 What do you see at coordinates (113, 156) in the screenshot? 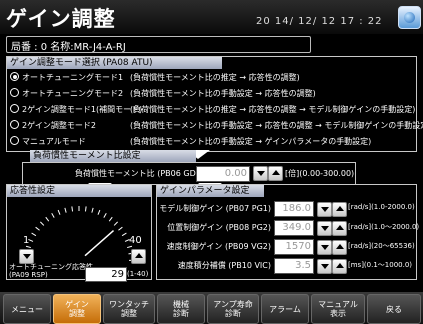
I see `inertia-title: 負荷慣性モーメント比設定` at bounding box center [113, 156].